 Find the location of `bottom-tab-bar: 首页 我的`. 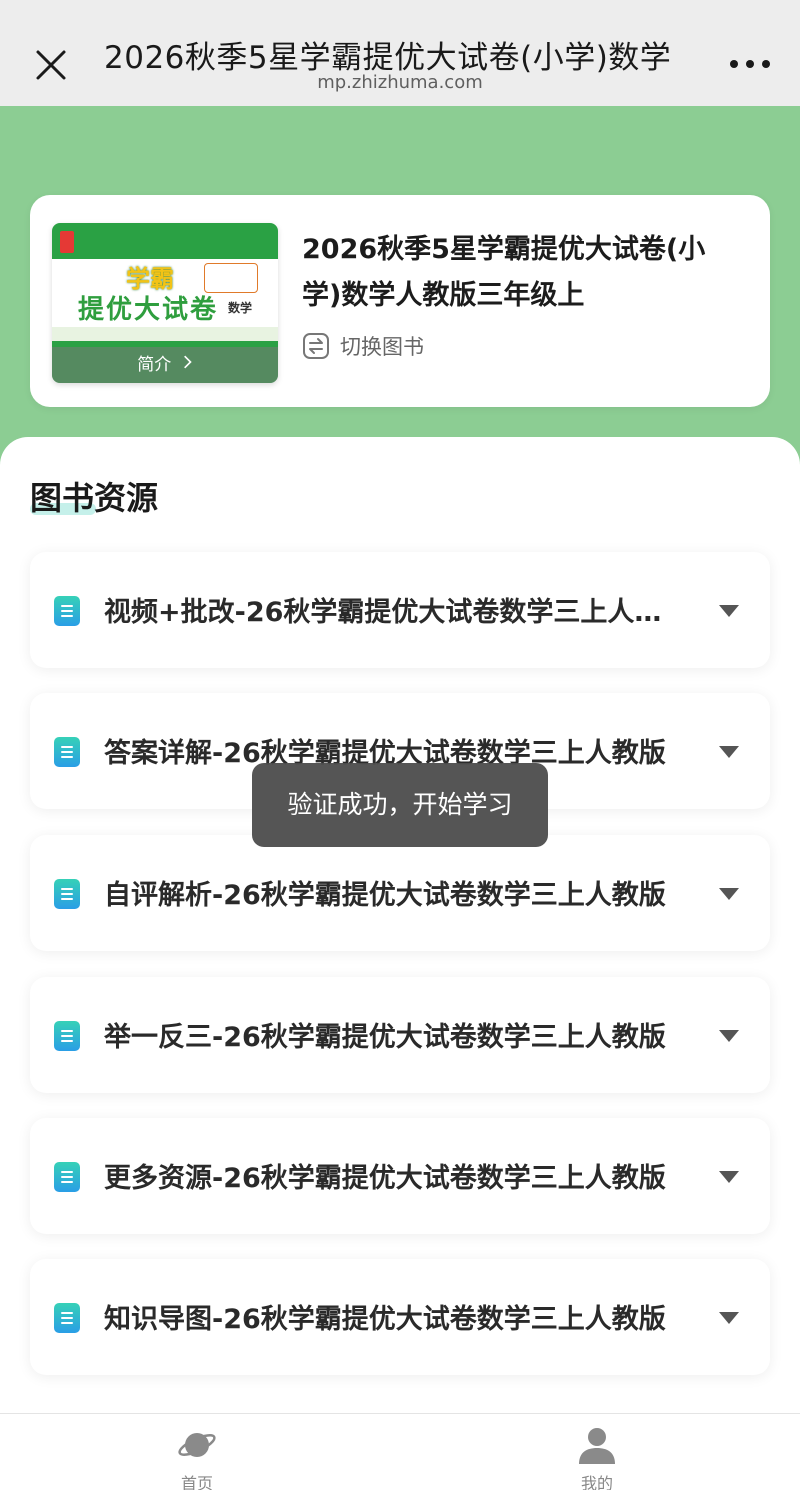

bottom-tab-bar: 首页 我的 is located at coordinates (400, 1451).